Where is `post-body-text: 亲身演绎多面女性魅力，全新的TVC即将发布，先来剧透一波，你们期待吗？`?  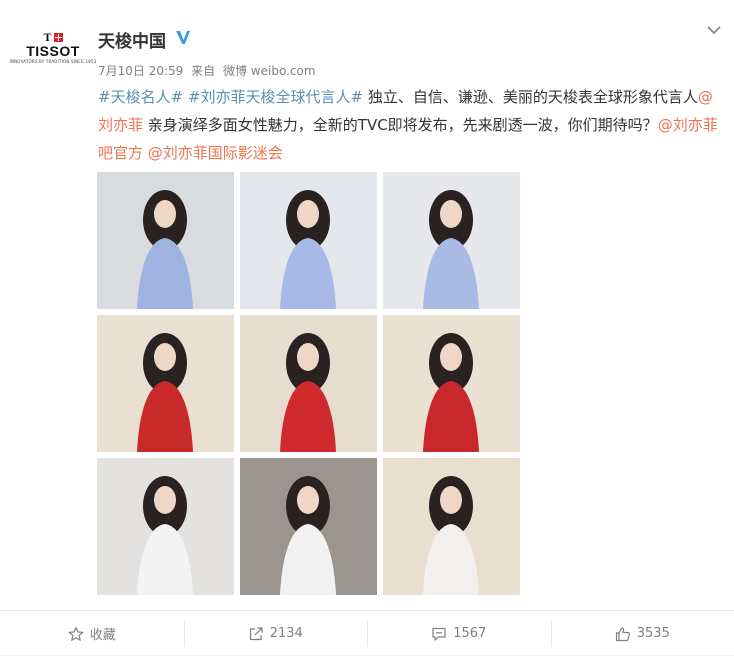
post-body-text: 亲身演绎多面女性魅力，全新的TVC即将发布，先来剧透一波，你们期待吗？ is located at coordinates (400, 125).